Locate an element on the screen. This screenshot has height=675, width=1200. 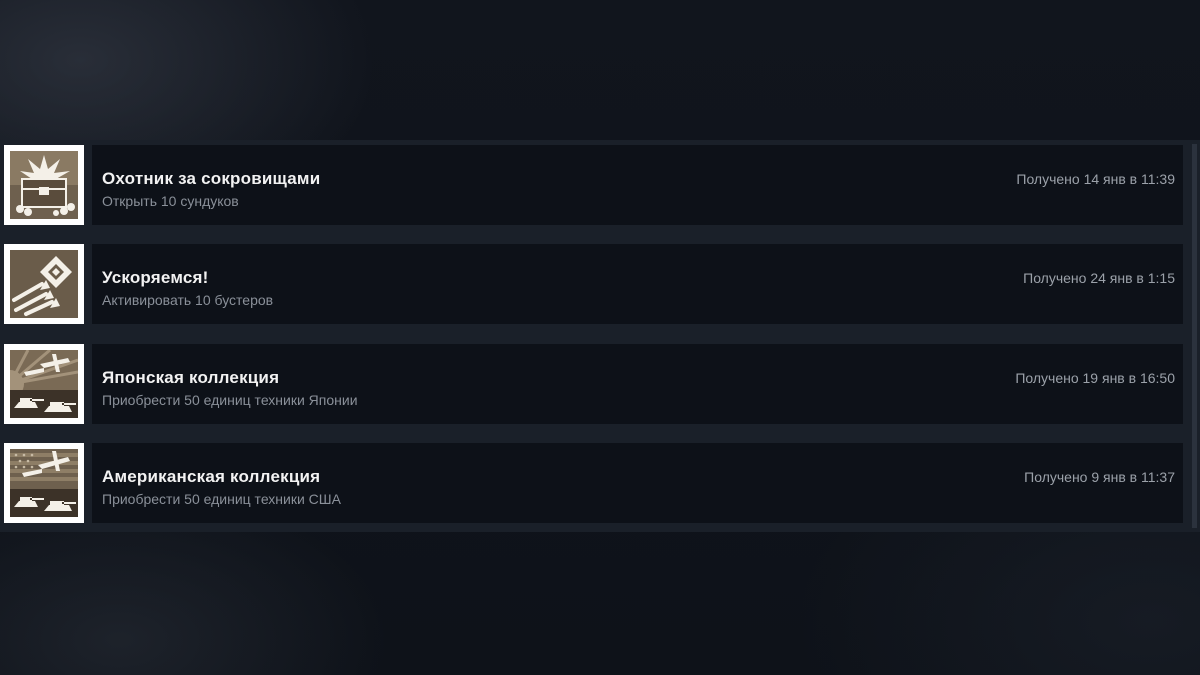
achievement-description: Приобрести 50 единиц техники Японии is located at coordinates (230, 400).